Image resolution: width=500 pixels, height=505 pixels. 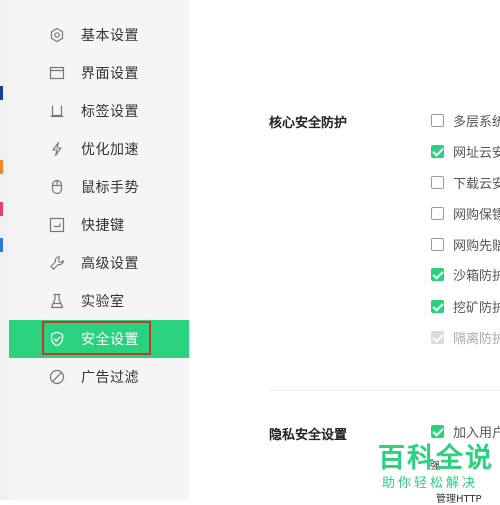 I want to click on option-shopping-compensation: 网购先赔, so click(x=465, y=244).